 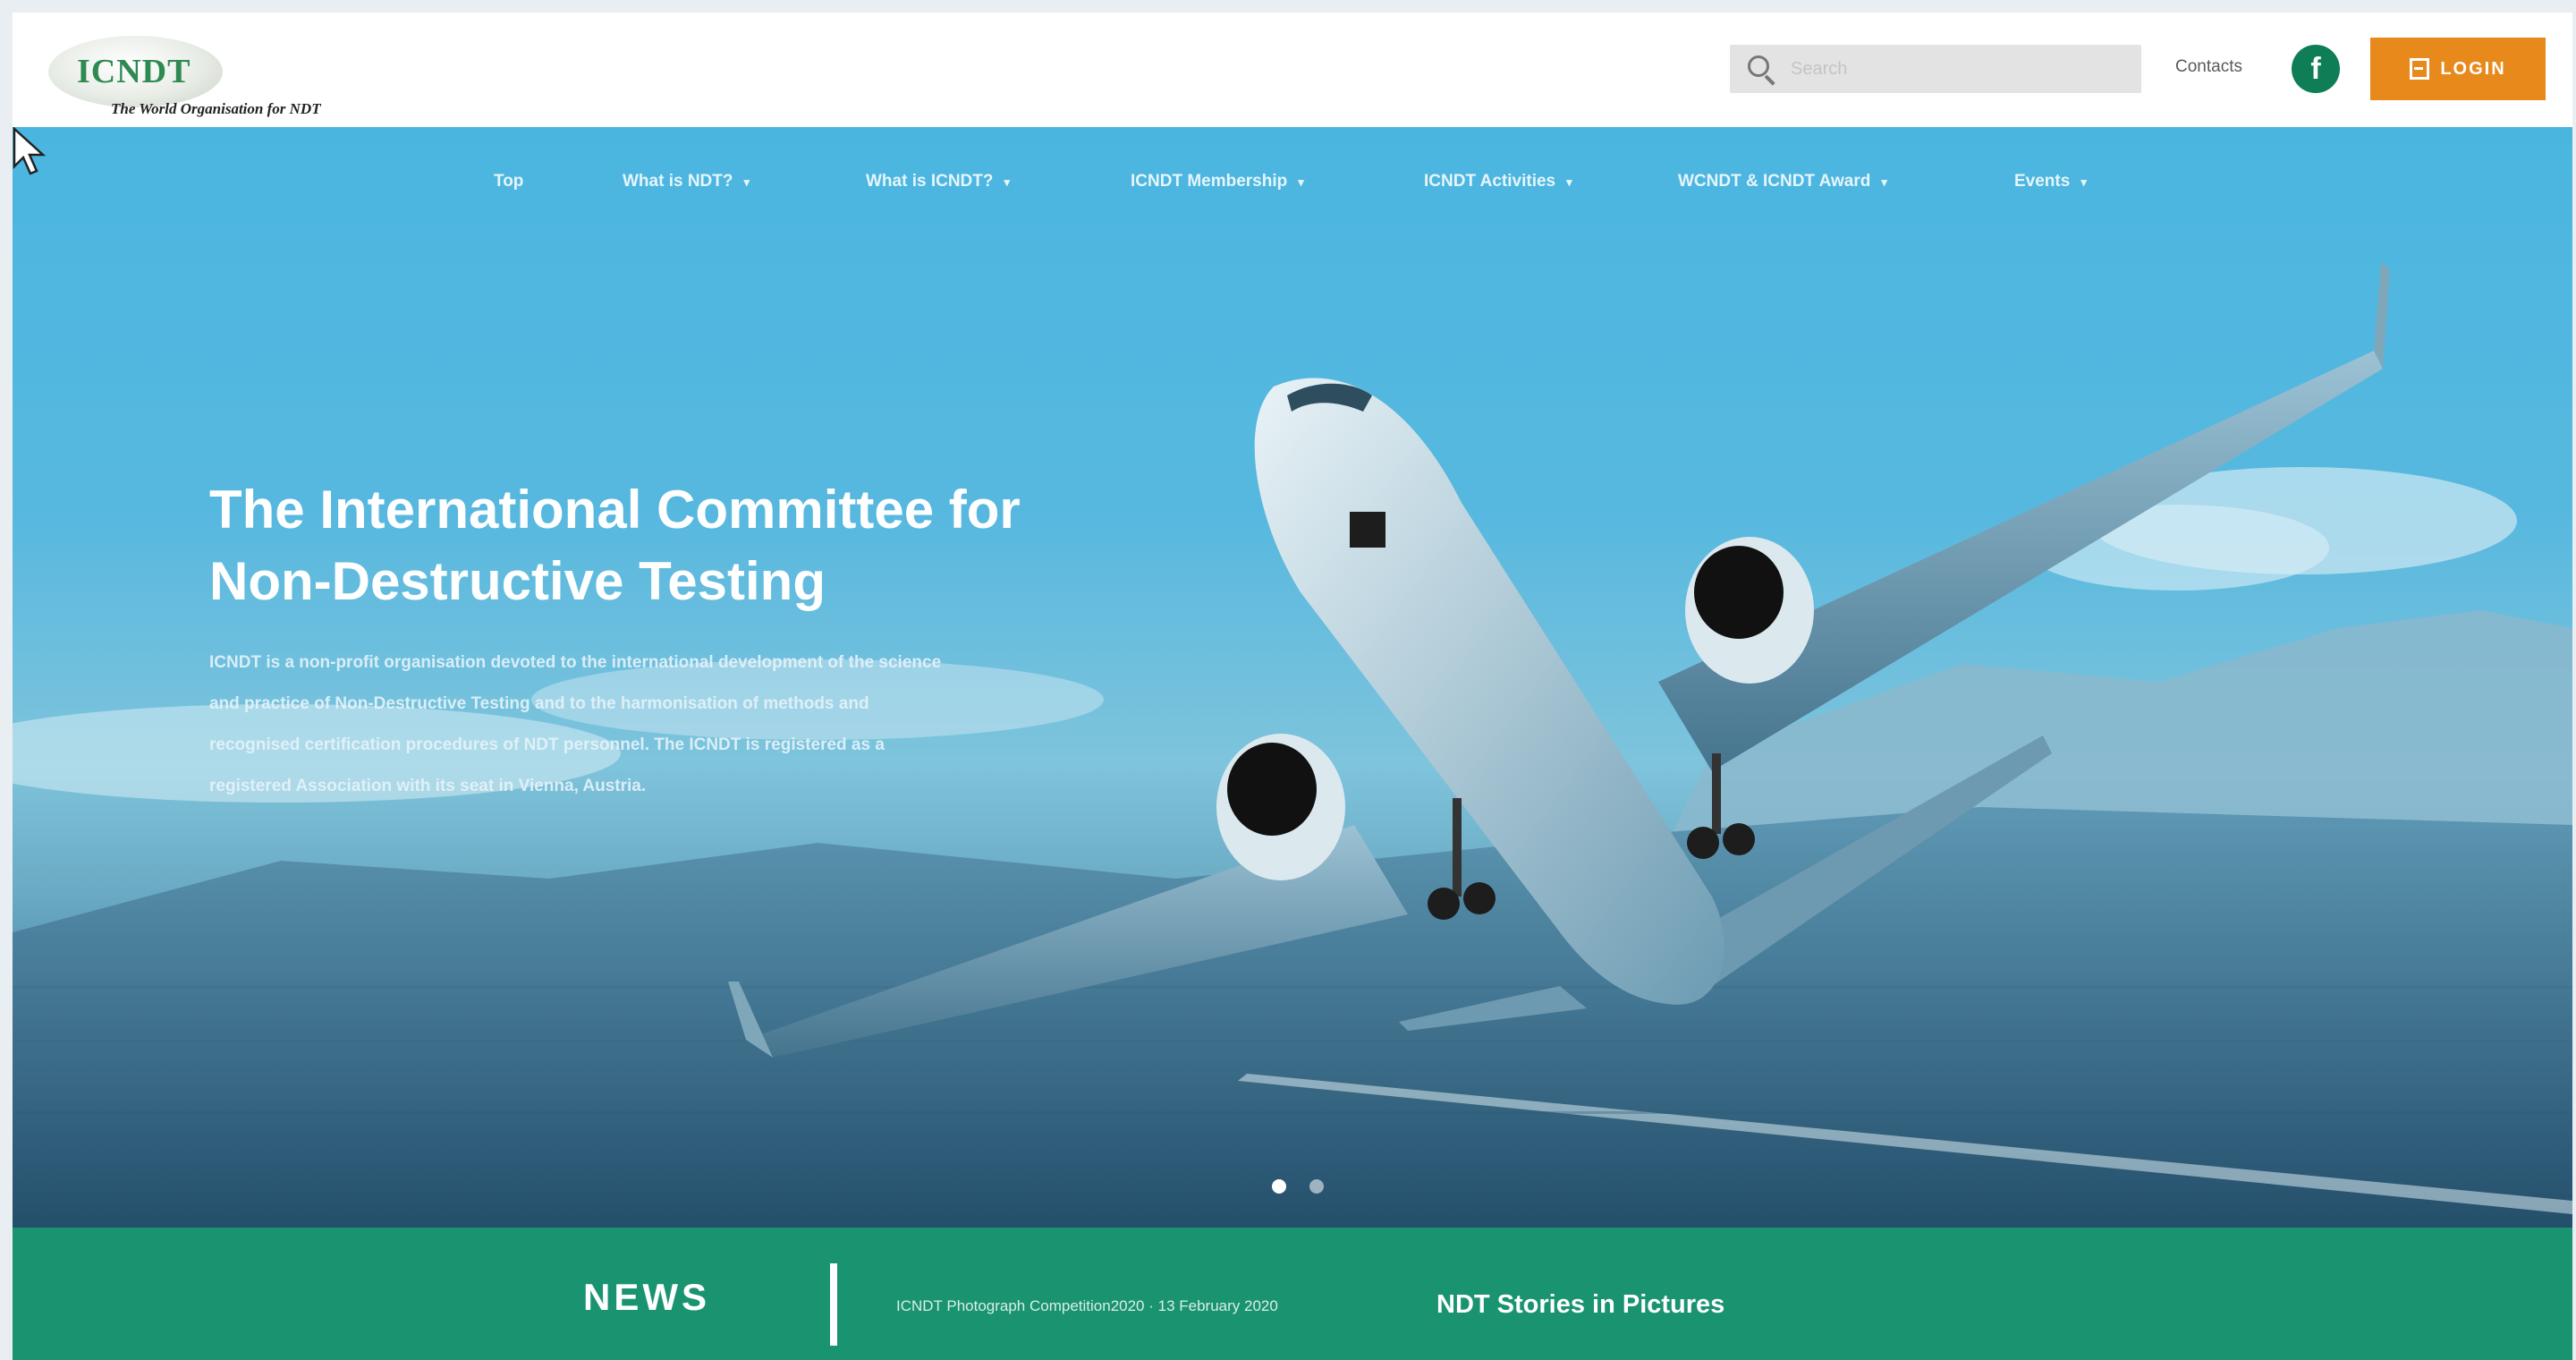 What do you see at coordinates (1761, 70) in the screenshot?
I see `search-icon` at bounding box center [1761, 70].